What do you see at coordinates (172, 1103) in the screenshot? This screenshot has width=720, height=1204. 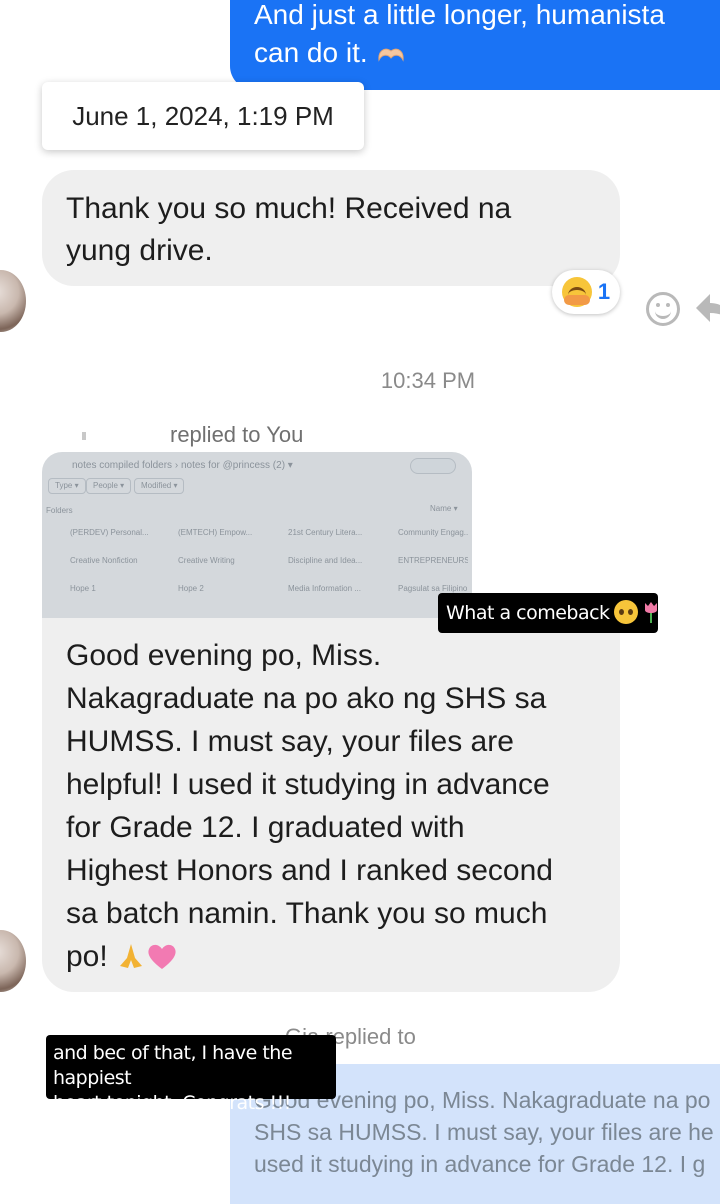 I see `sticker-text: heart tonight. Congrats !!!` at bounding box center [172, 1103].